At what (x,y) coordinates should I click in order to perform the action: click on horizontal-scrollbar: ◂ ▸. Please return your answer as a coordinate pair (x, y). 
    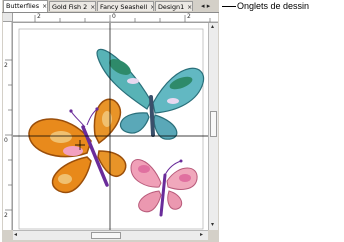
    Looking at the image, I should click on (110, 235).